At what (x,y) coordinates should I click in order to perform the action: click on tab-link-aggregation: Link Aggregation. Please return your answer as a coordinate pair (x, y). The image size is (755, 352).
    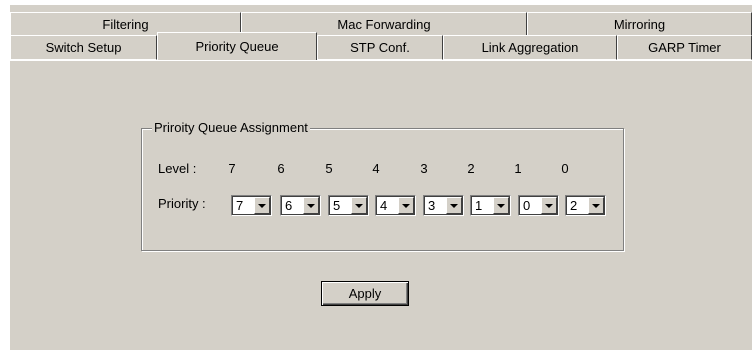
    Looking at the image, I should click on (530, 47).